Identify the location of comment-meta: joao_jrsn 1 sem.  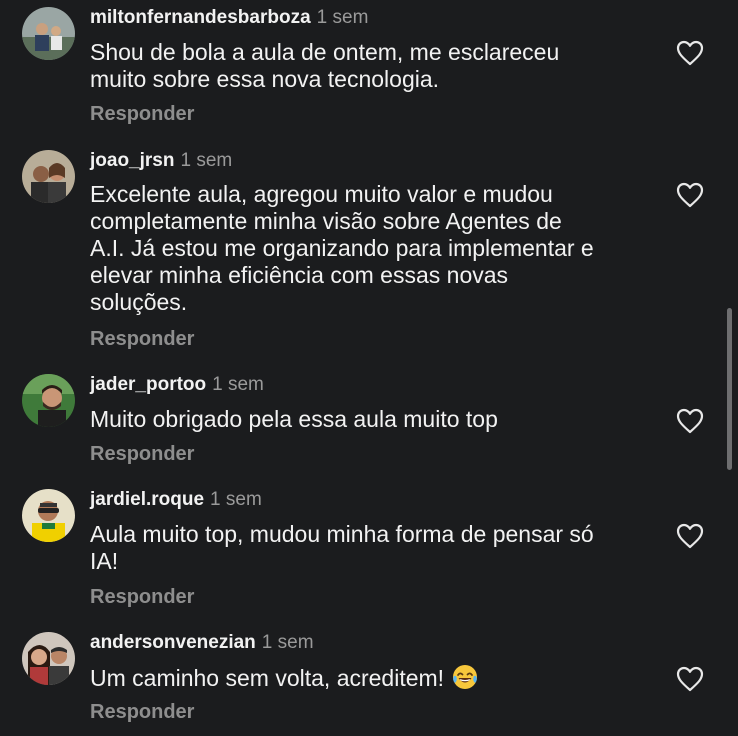
(161, 161).